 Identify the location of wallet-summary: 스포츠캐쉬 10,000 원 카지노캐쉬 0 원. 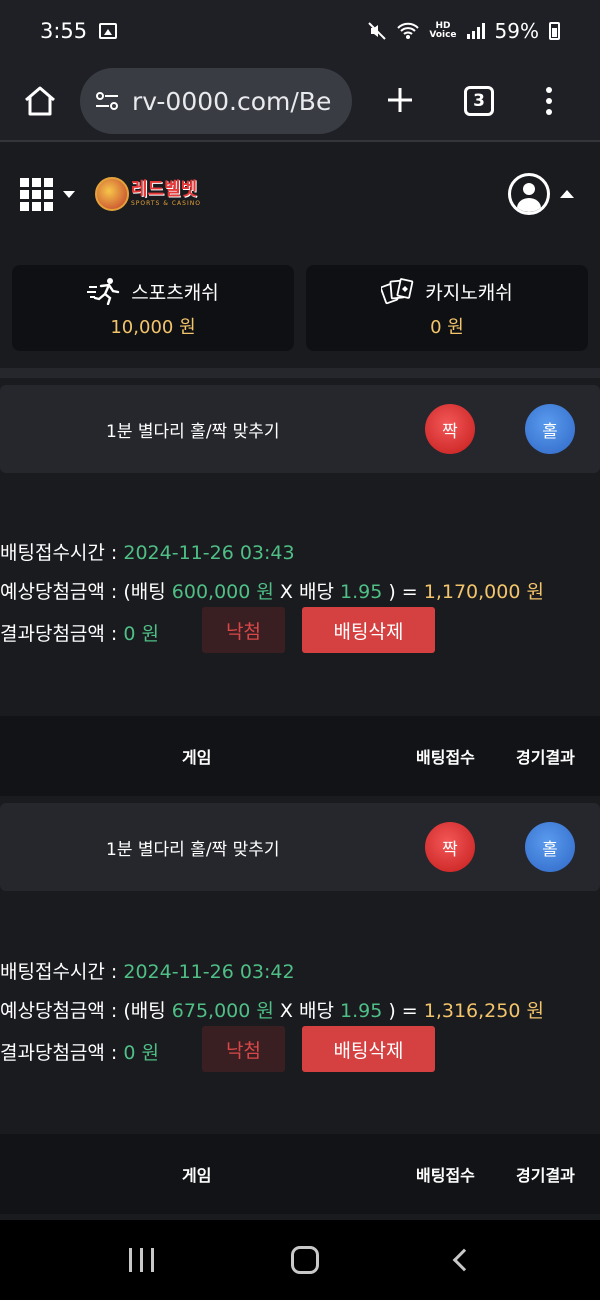
(300, 308).